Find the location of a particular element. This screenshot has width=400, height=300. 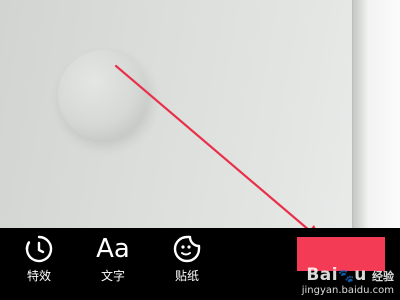

watermark-logo-left: Bai is located at coordinates (322, 275).